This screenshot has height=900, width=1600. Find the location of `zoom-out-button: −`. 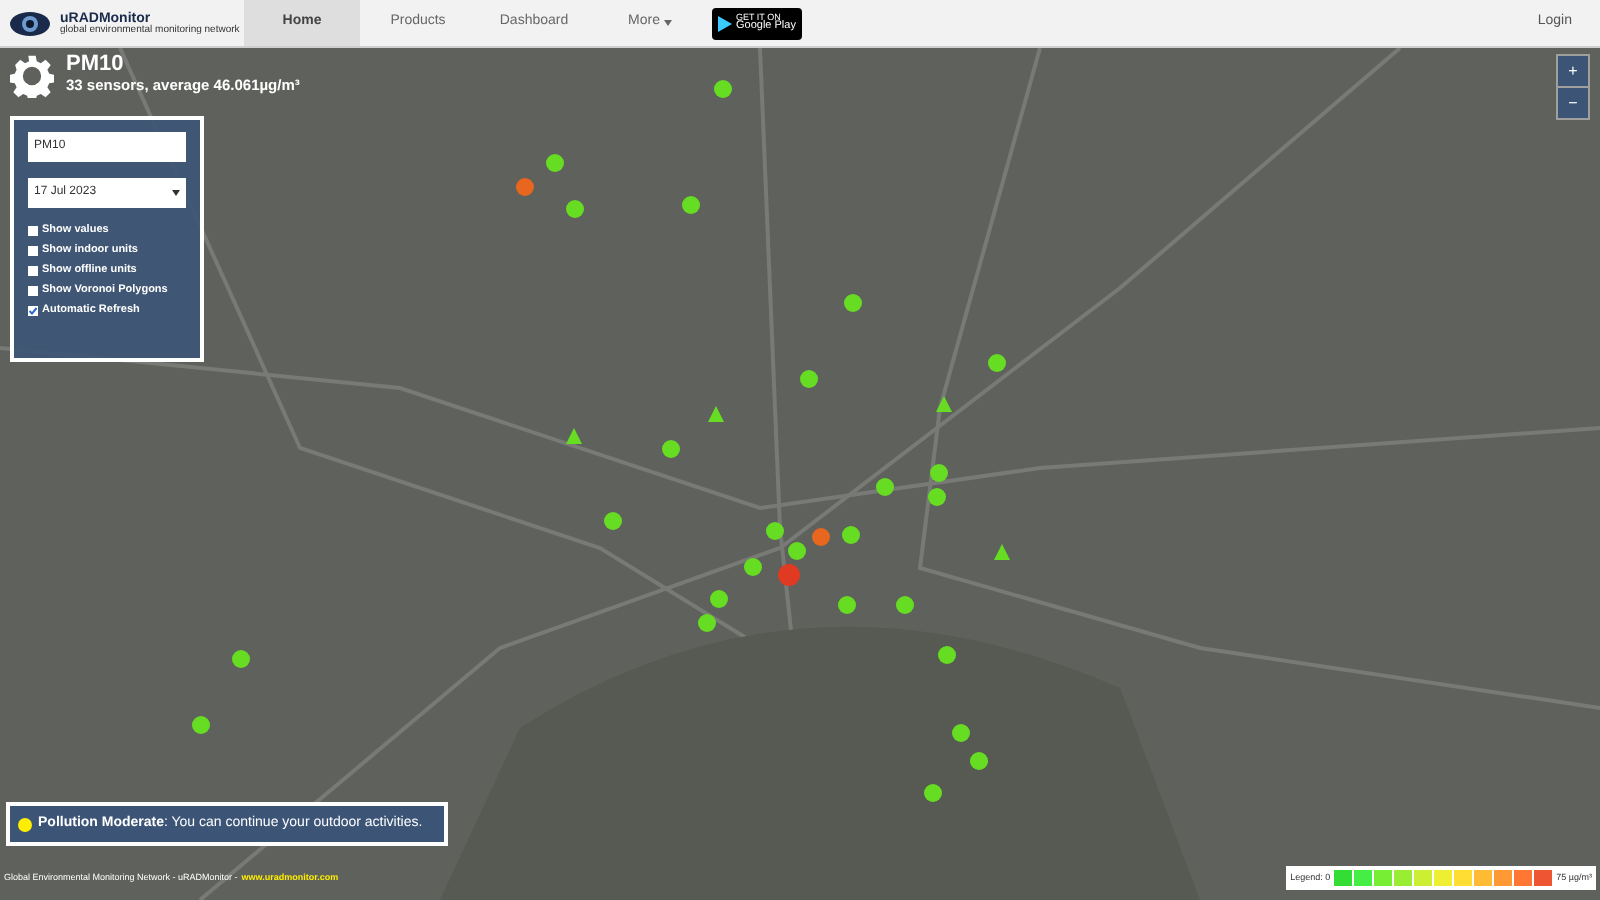

zoom-out-button: − is located at coordinates (1573, 103).